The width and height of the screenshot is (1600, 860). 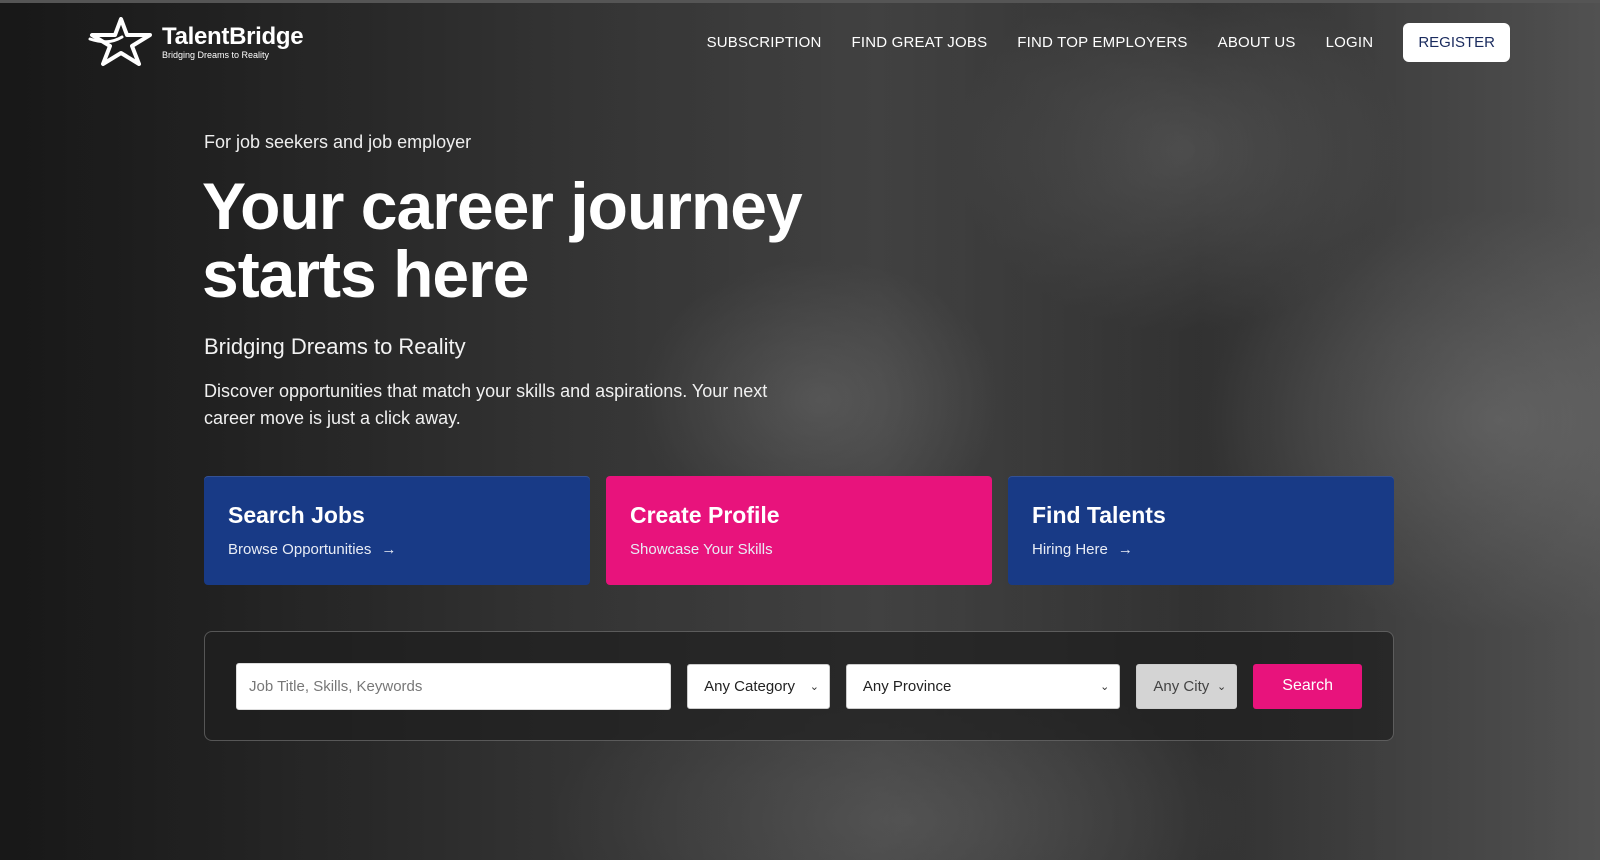 I want to click on brand-tagline: Bridging Dreams to Reality, so click(x=216, y=55).